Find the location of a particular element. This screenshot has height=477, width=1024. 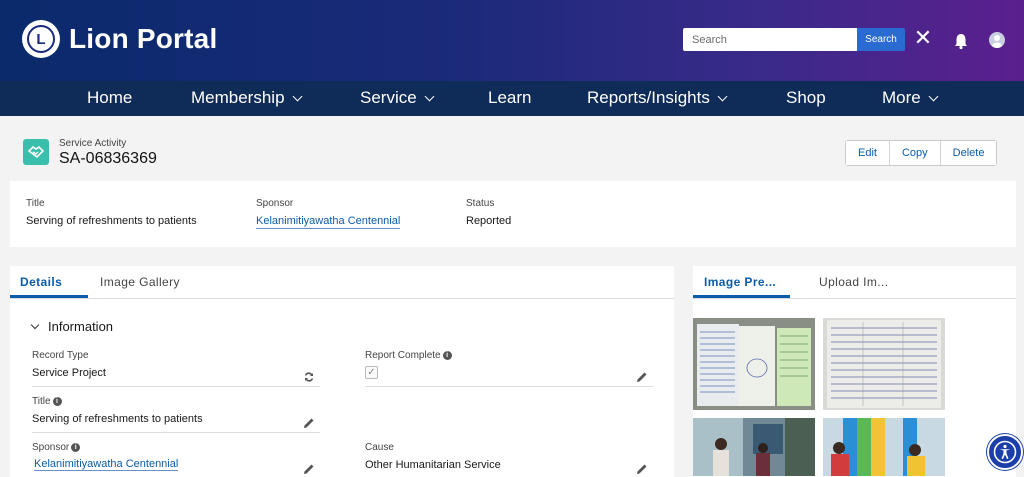

brand-title: Lion Portal is located at coordinates (143, 38).